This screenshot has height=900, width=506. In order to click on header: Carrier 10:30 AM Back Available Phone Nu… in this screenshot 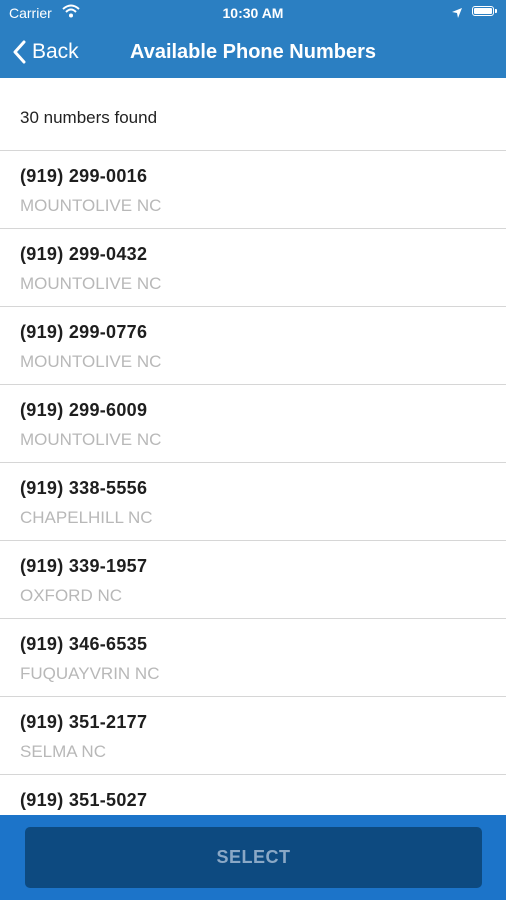, I will do `click(253, 39)`.